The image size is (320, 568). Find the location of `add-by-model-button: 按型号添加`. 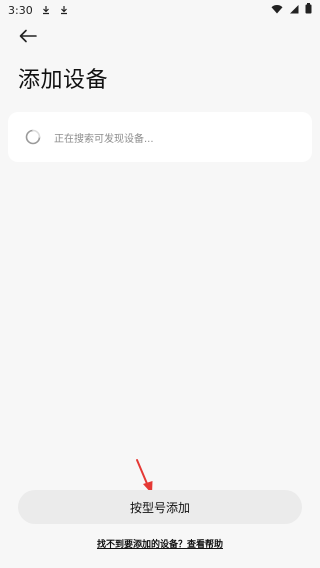

add-by-model-button: 按型号添加 is located at coordinates (160, 507).